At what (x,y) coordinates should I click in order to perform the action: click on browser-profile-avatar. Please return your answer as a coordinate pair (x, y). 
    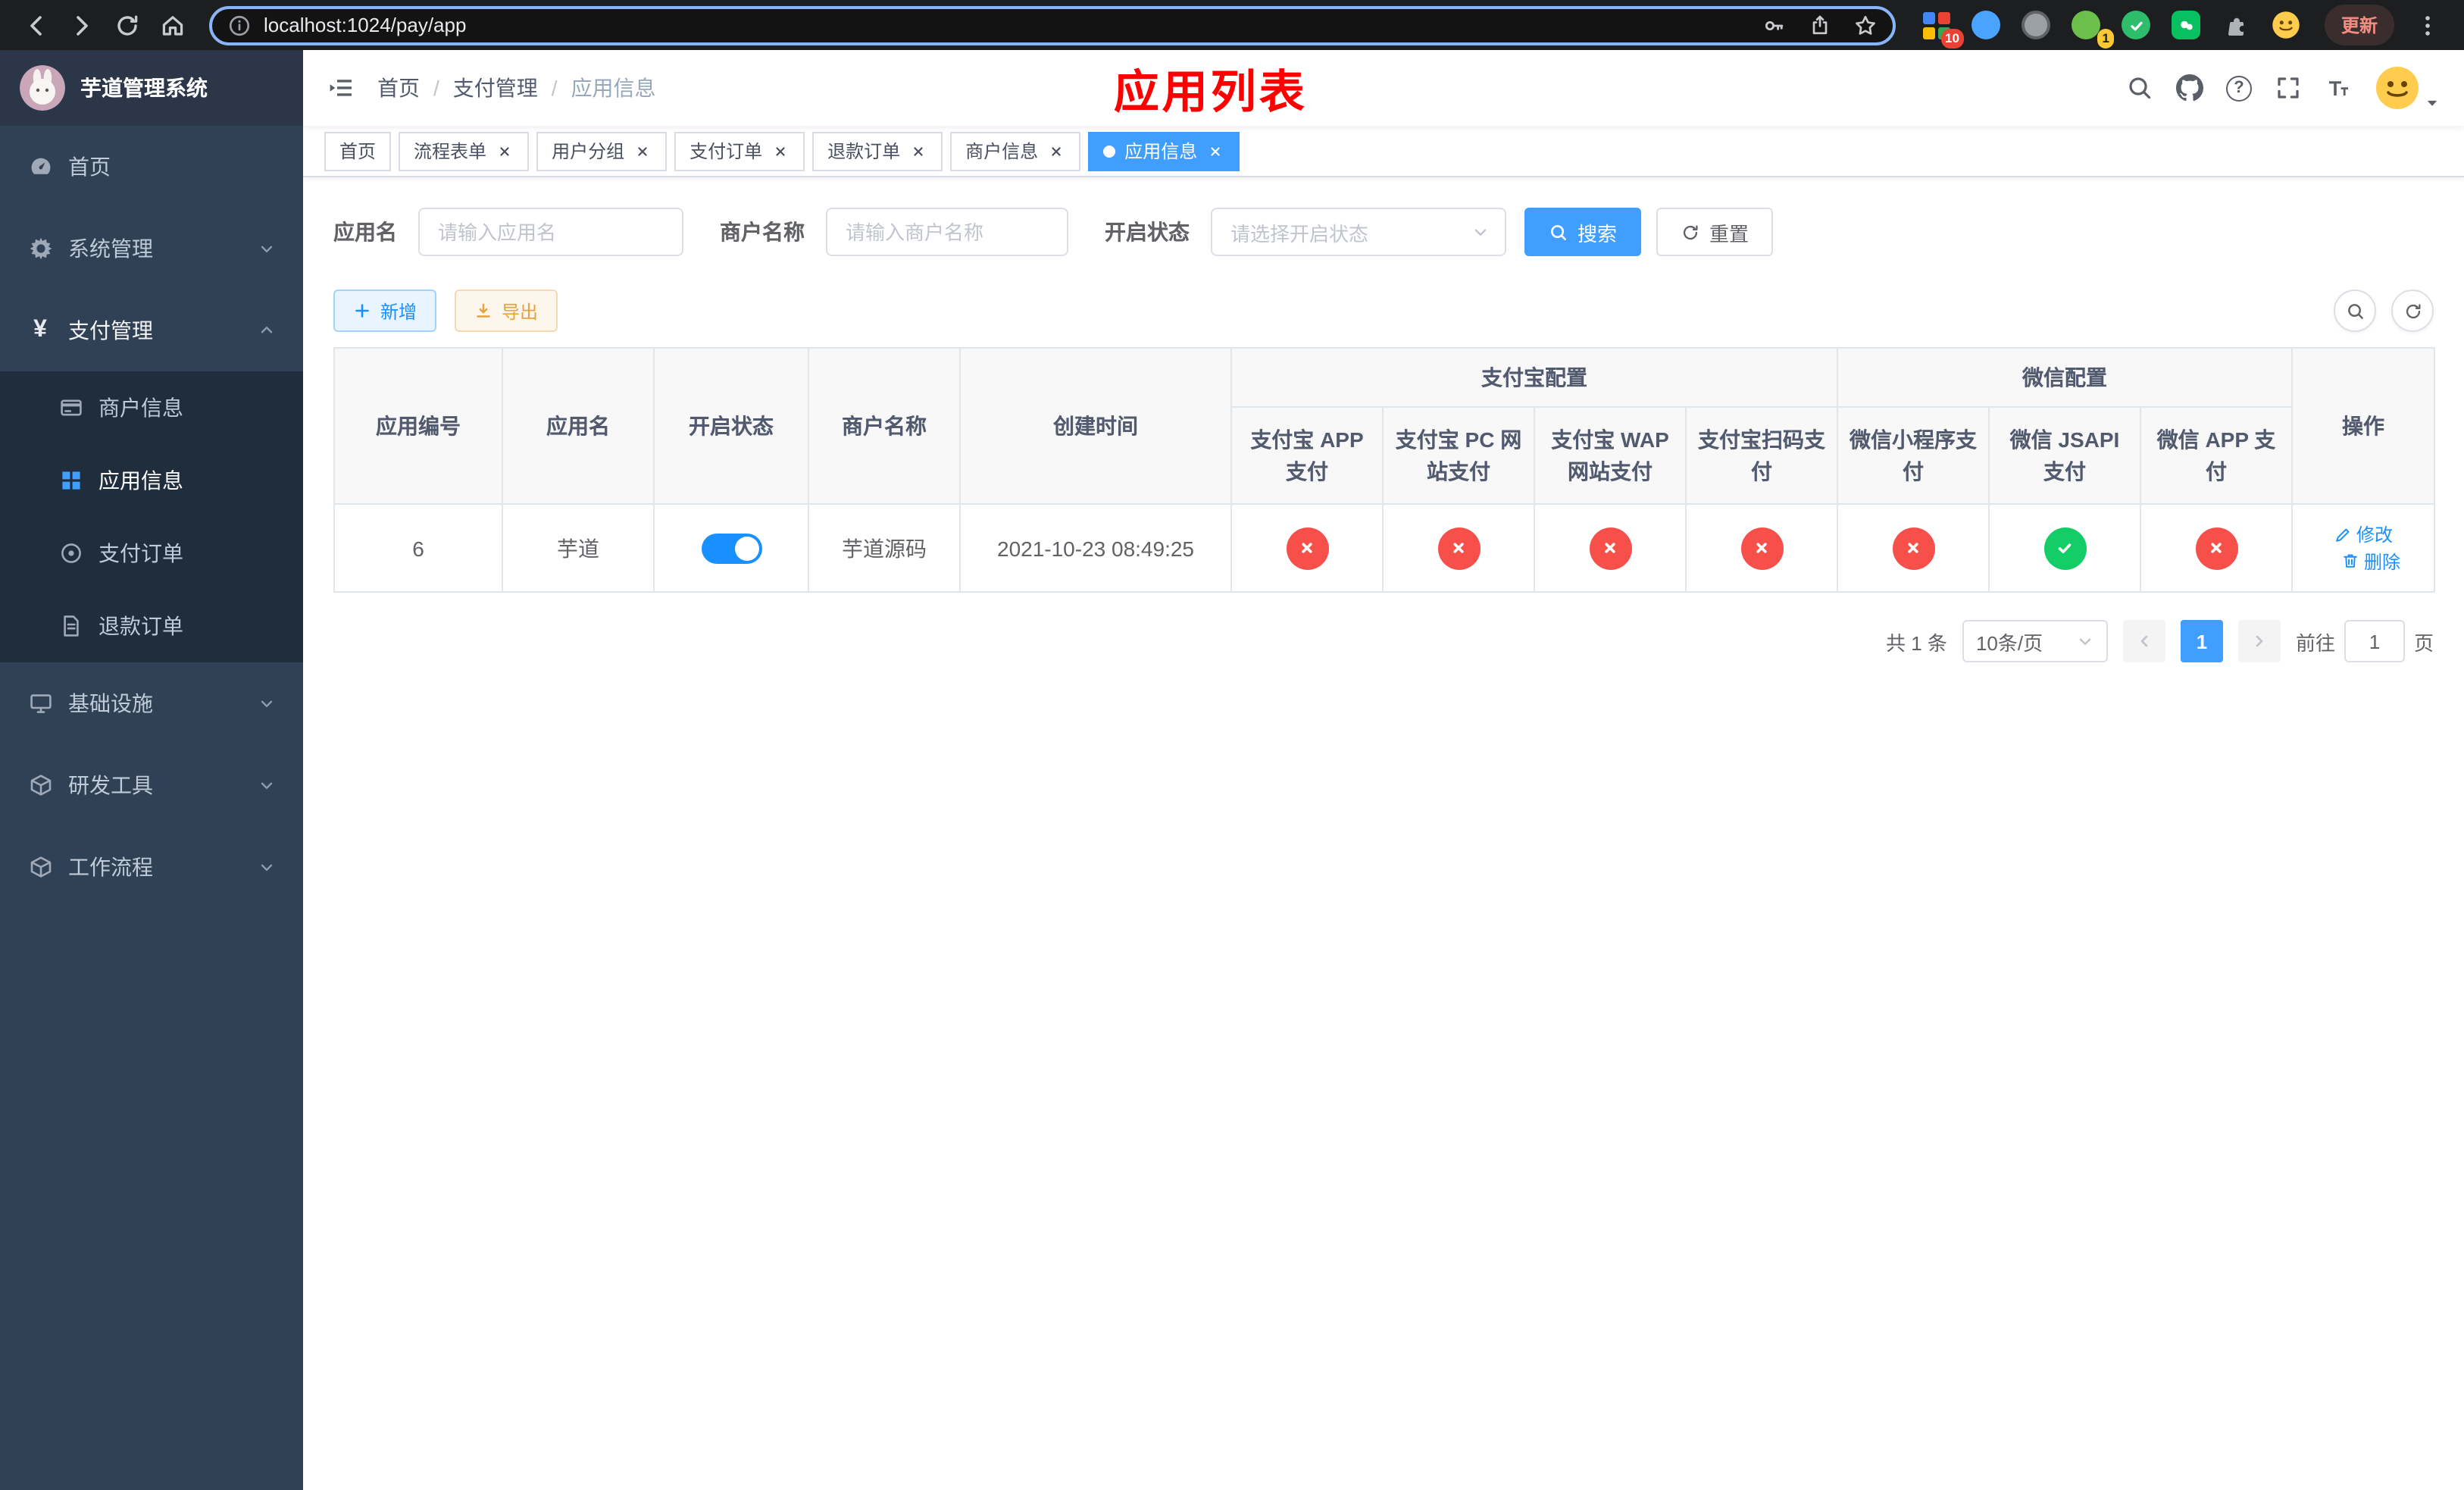
    Looking at the image, I should click on (2286, 25).